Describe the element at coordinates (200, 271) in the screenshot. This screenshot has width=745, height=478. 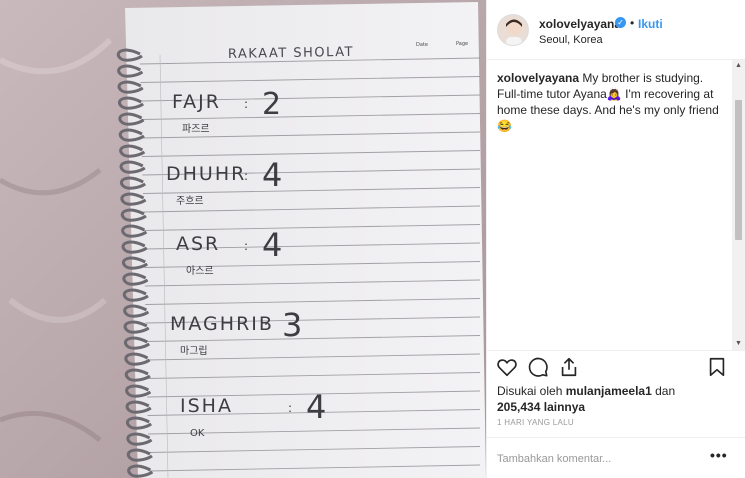
I see `korean-note: 아스르` at that location.